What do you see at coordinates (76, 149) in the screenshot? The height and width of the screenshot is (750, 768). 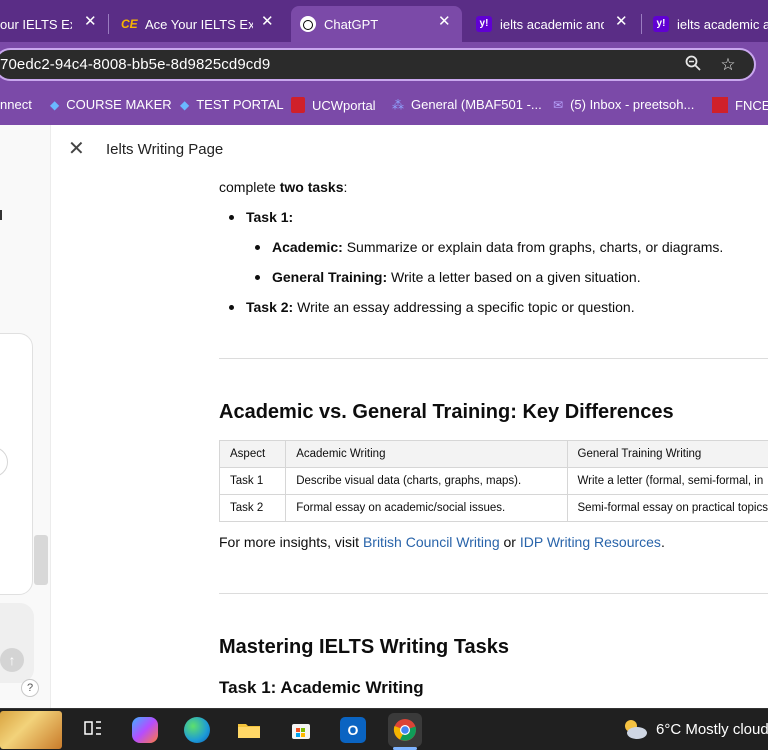 I see `close-icon: ✕` at bounding box center [76, 149].